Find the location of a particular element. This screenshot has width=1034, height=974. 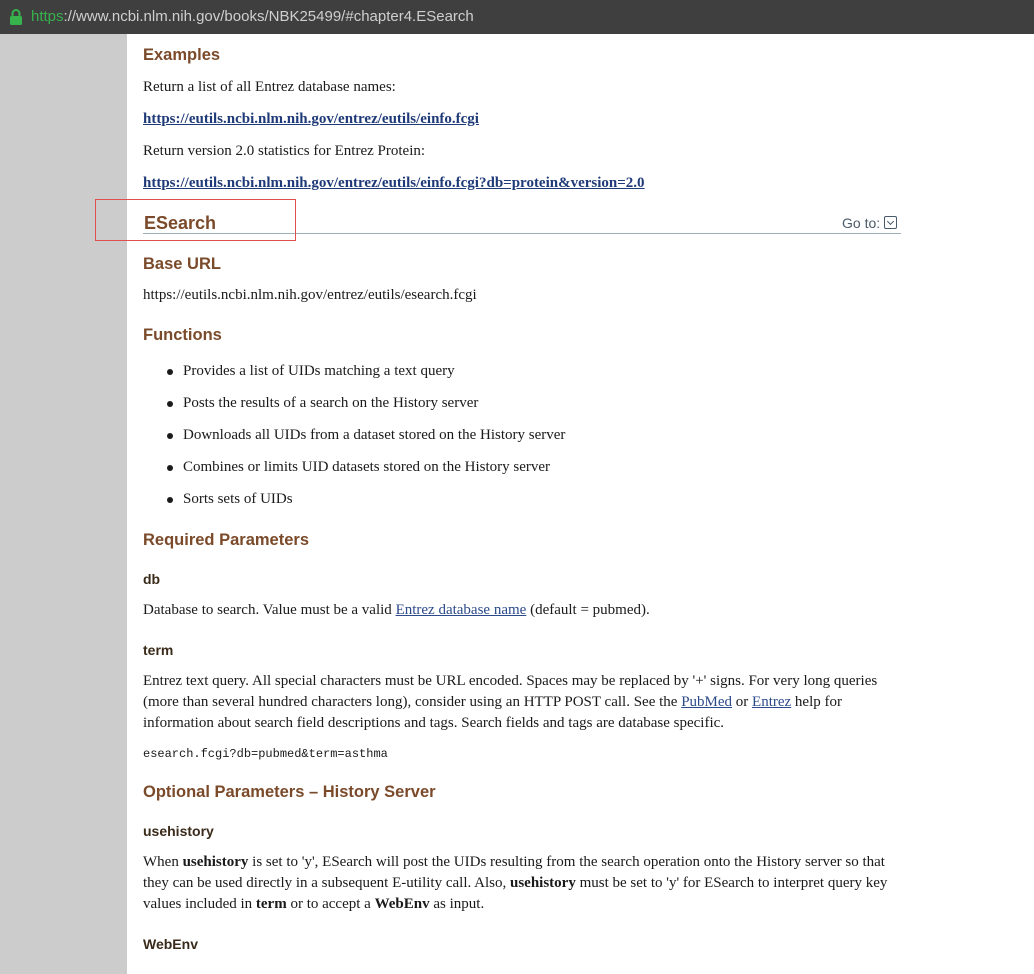

functions-heading: Functions is located at coordinates (182, 335).